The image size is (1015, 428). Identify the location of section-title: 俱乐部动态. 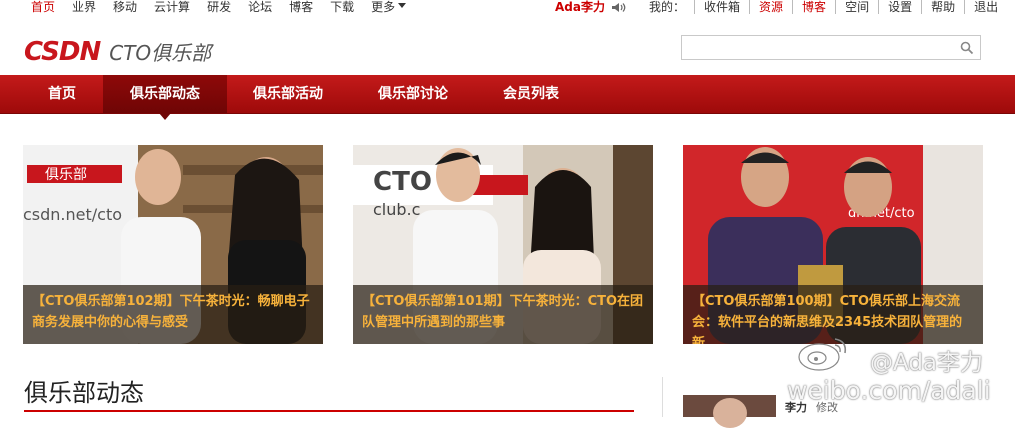
(84, 393).